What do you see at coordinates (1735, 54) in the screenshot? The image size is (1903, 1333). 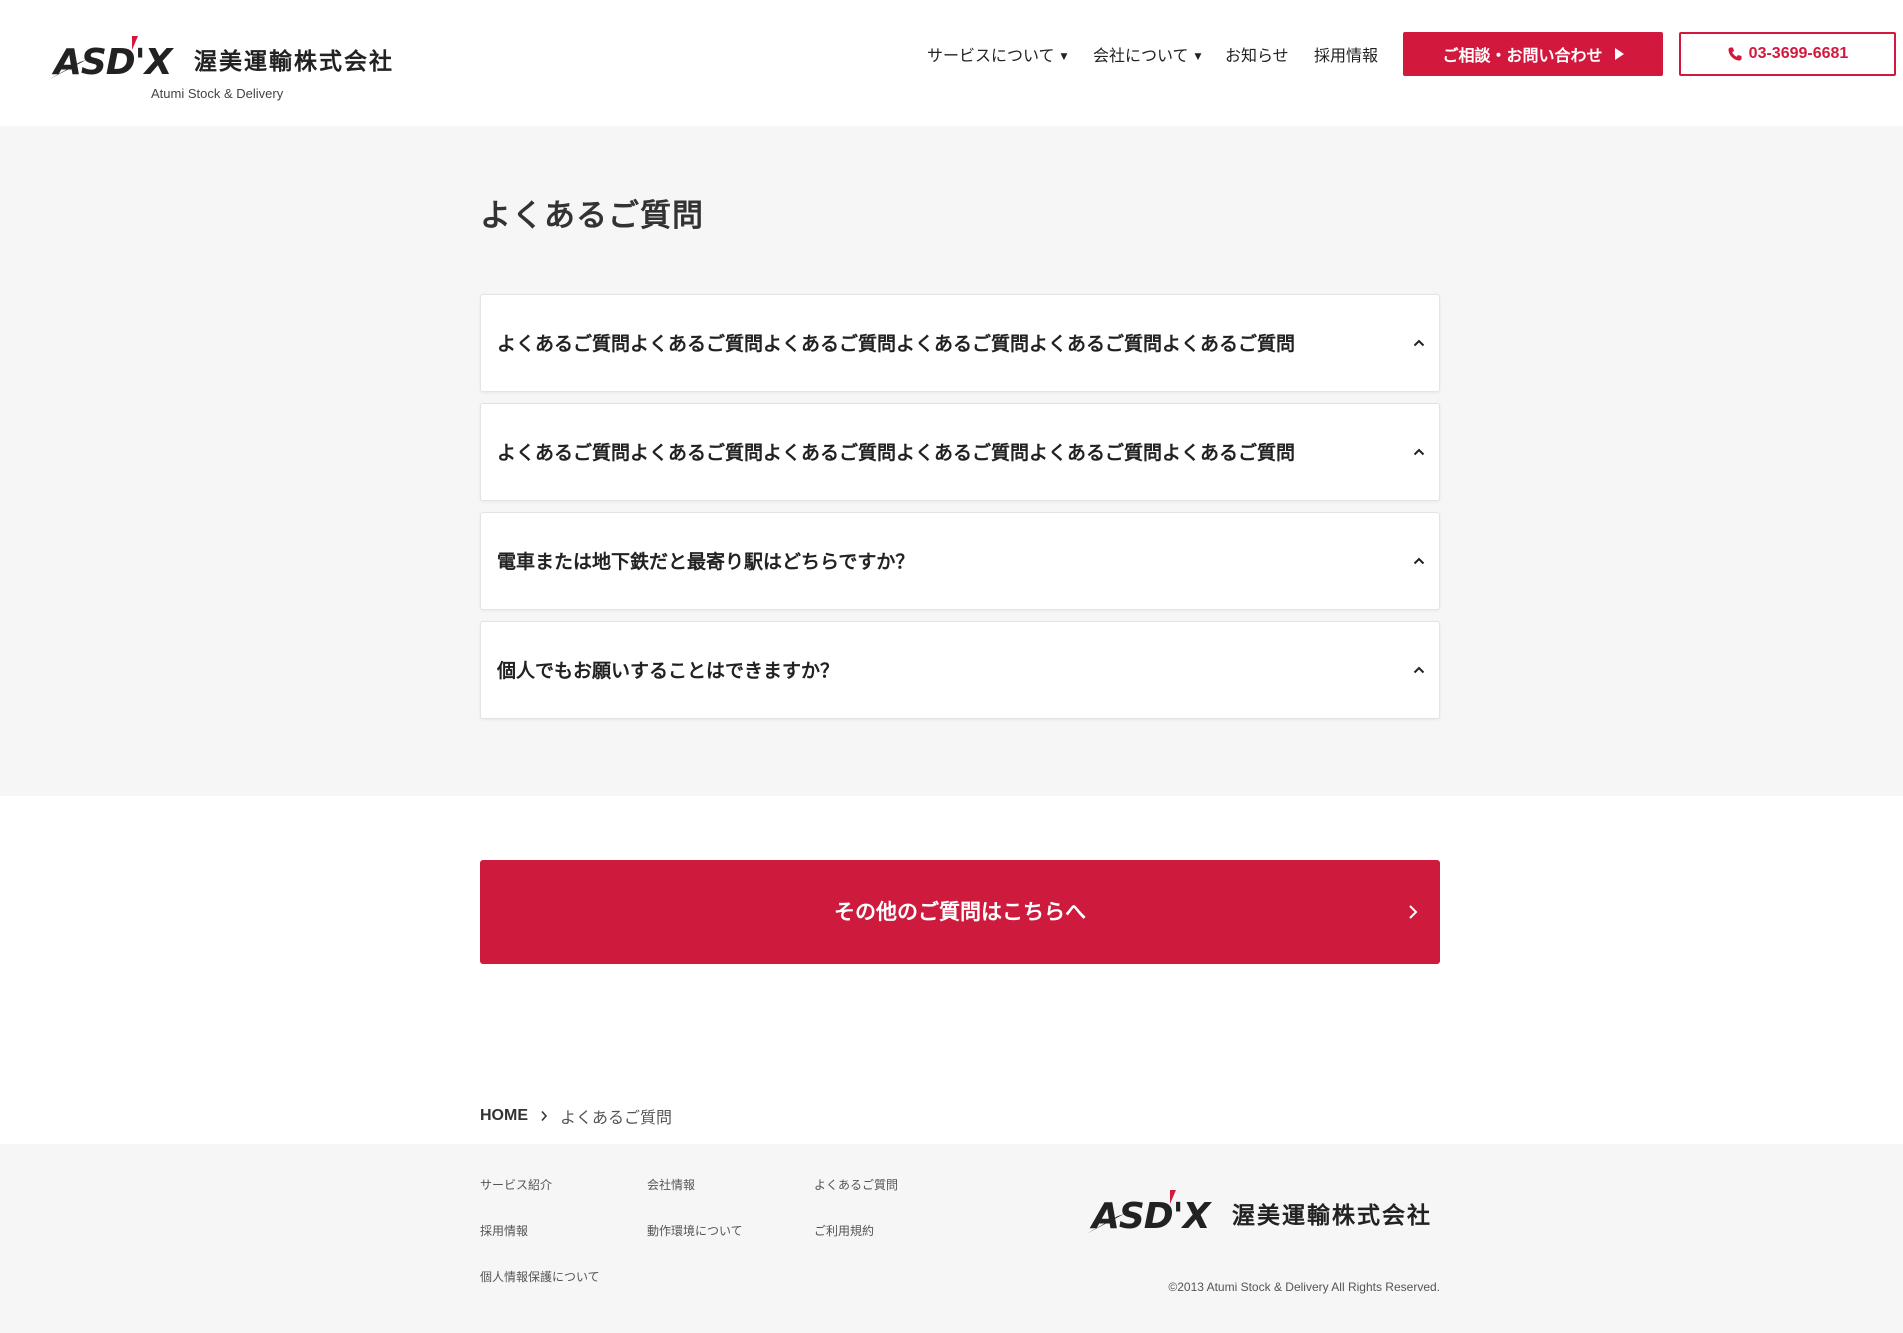 I see `phone-icon` at bounding box center [1735, 54].